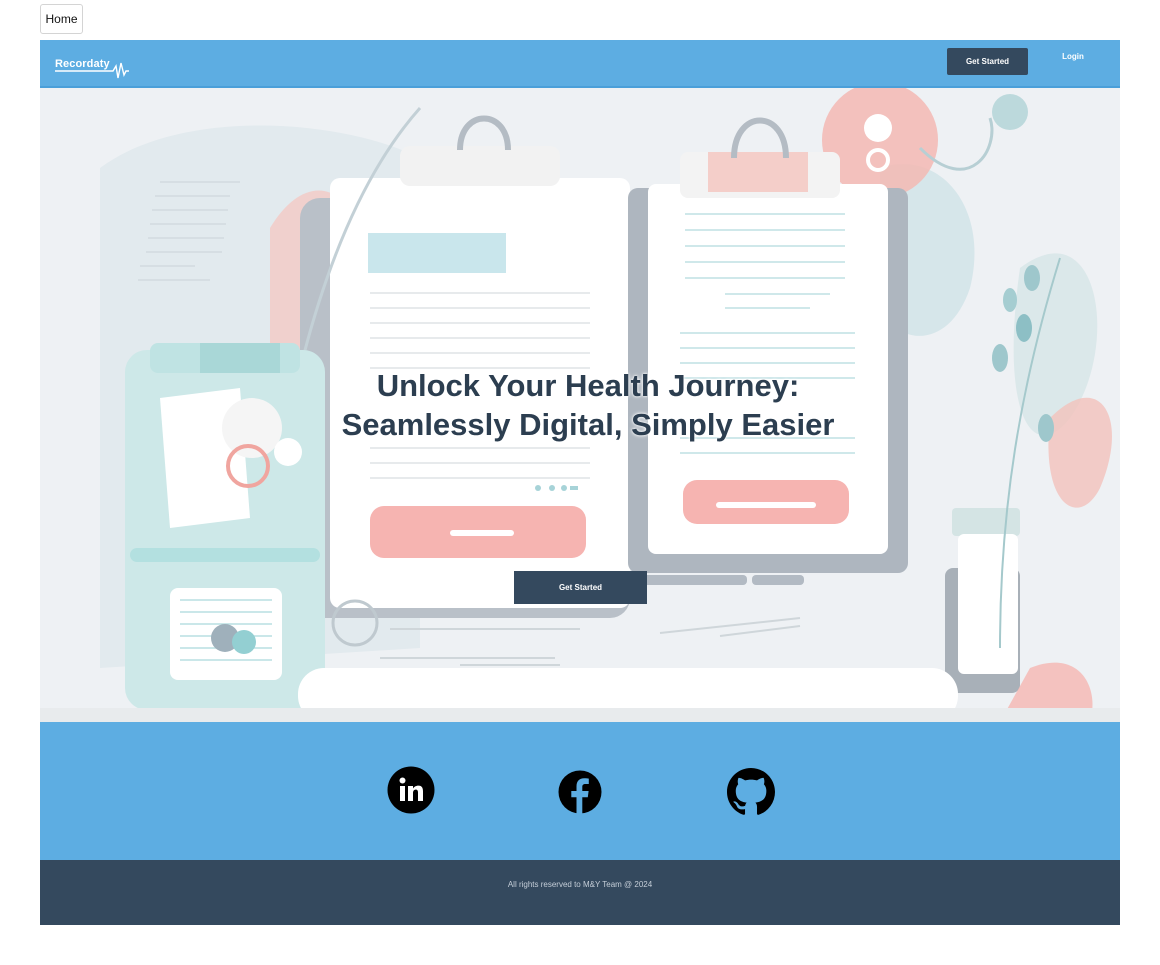 The height and width of the screenshot is (965, 1160). I want to click on login-link: Login, so click(1073, 59).